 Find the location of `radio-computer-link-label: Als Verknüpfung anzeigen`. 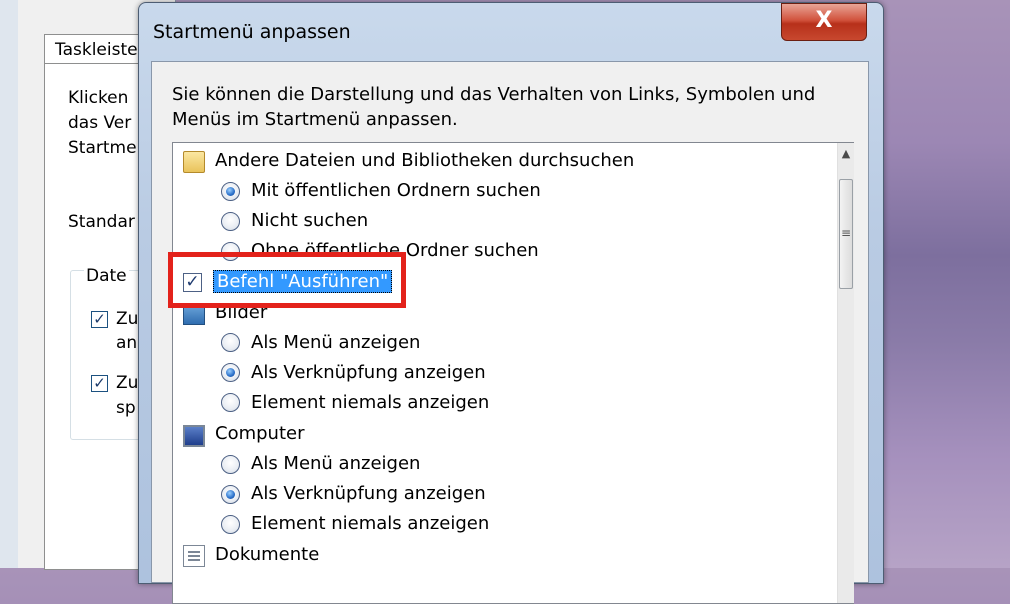

radio-computer-link-label: Als Verknüpfung anzeigen is located at coordinates (368, 494).